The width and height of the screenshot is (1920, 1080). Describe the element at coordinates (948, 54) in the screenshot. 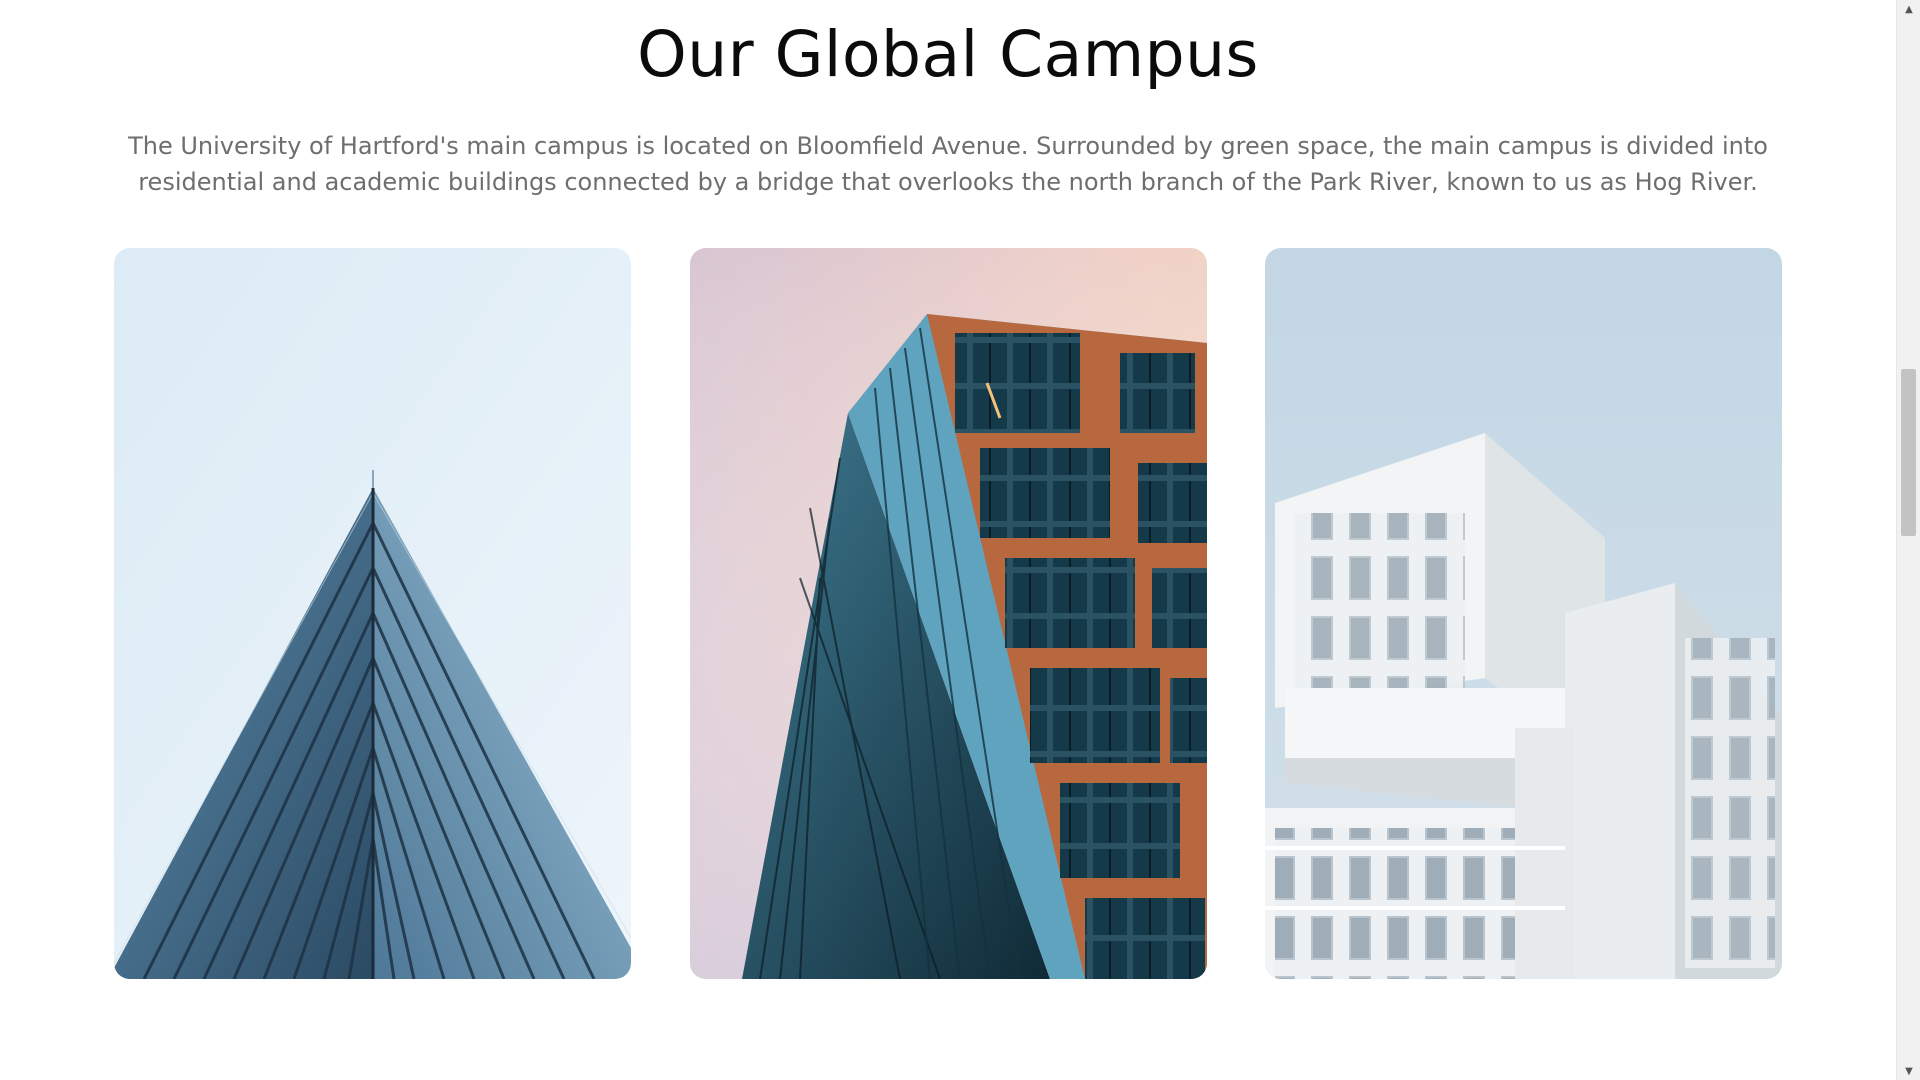

I see `section-title: Our Global Campus` at that location.